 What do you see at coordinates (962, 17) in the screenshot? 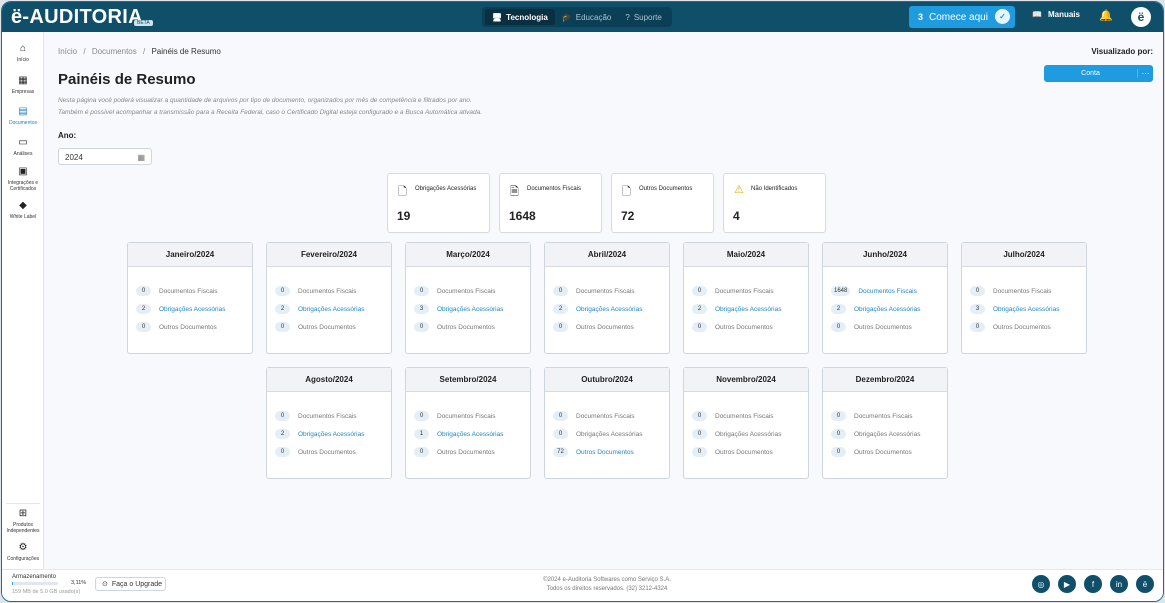
I see `start-here-button: 3 Comece aqui ✓` at bounding box center [962, 17].